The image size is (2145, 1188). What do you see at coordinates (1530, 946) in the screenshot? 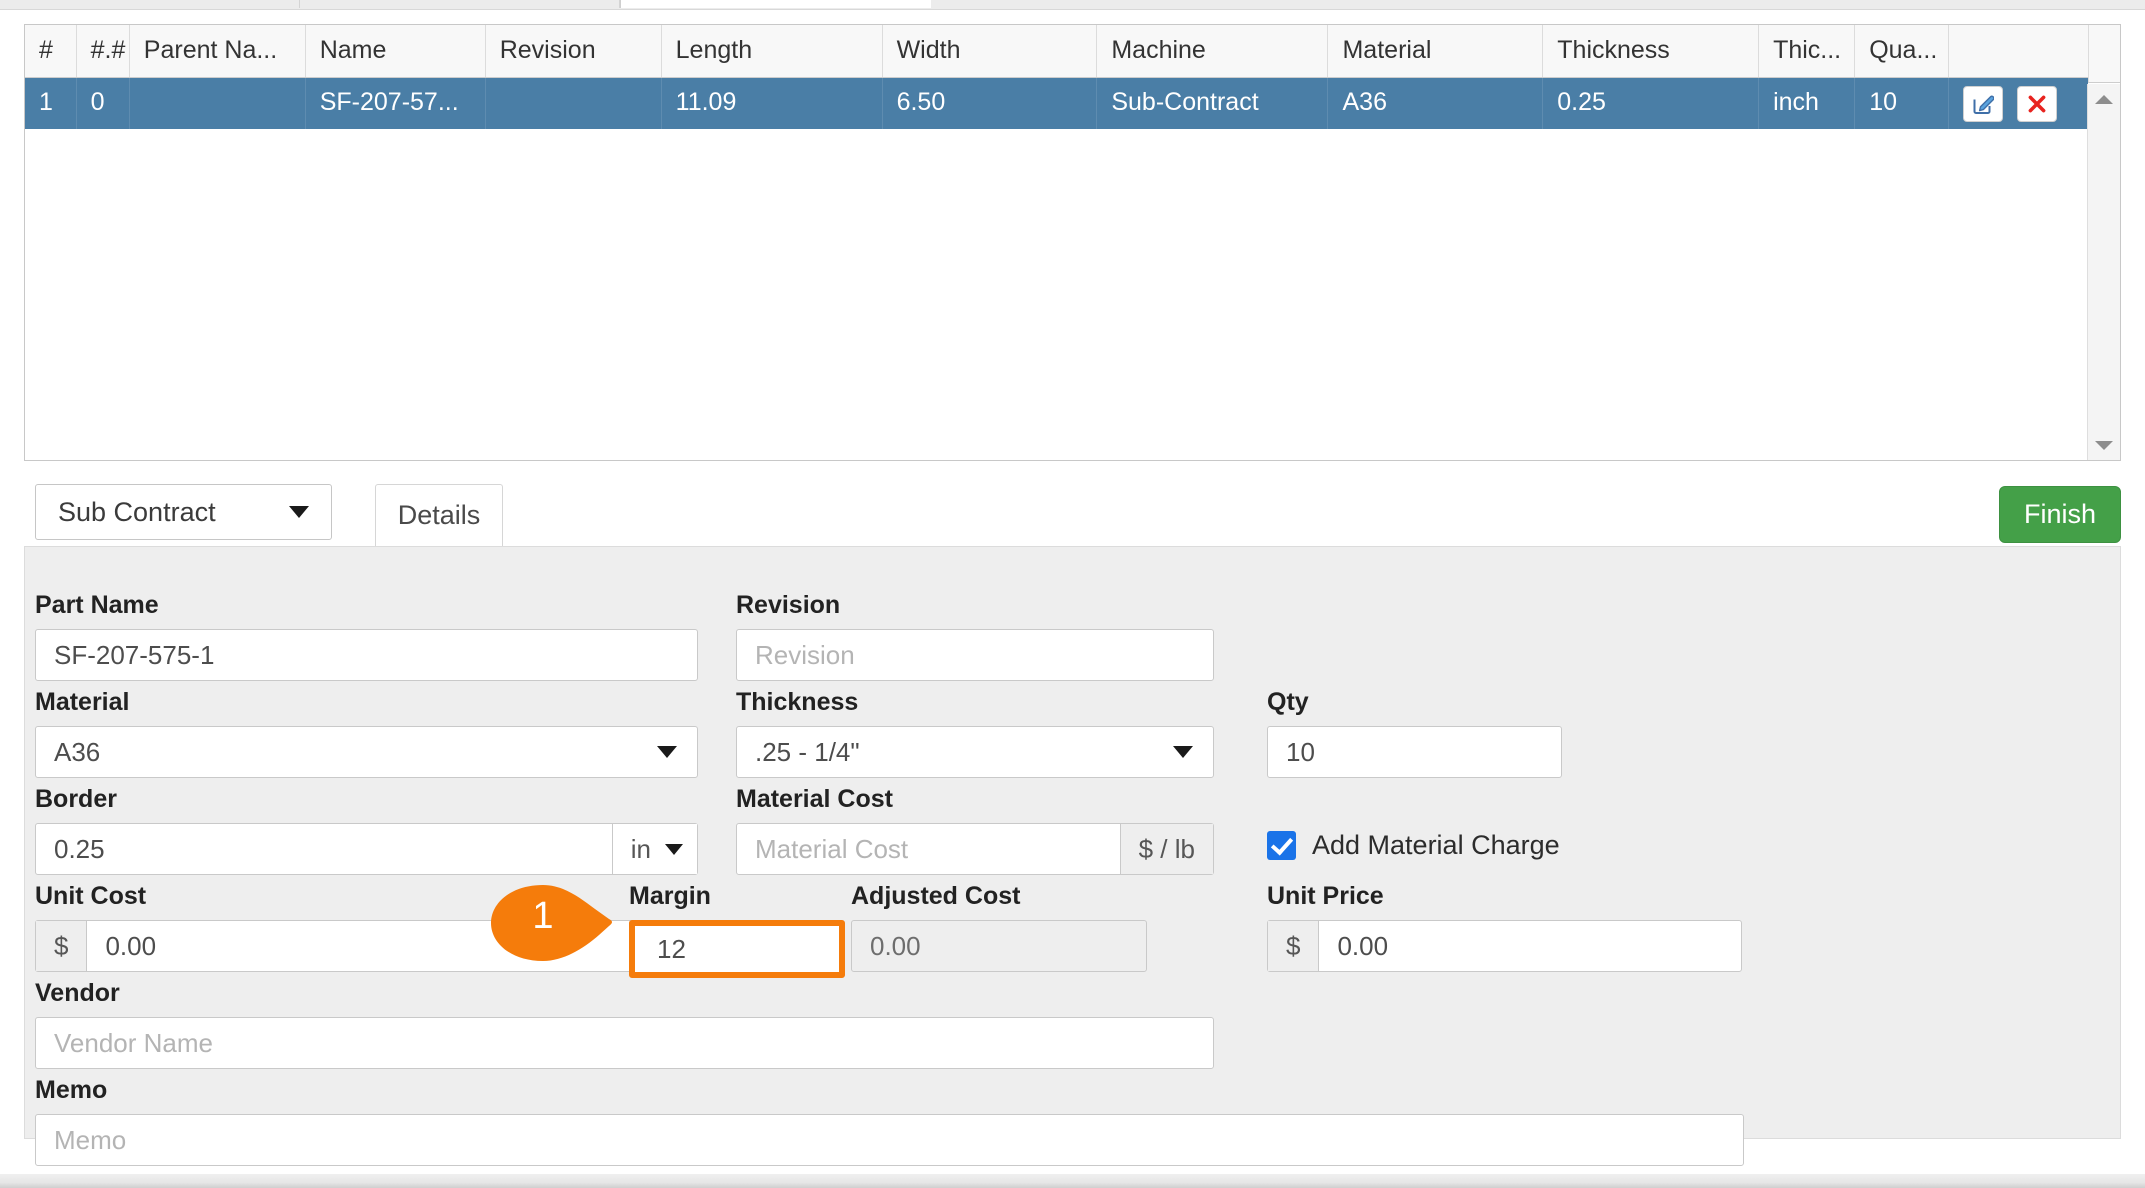
I see `unit-price-value: 0.00` at bounding box center [1530, 946].